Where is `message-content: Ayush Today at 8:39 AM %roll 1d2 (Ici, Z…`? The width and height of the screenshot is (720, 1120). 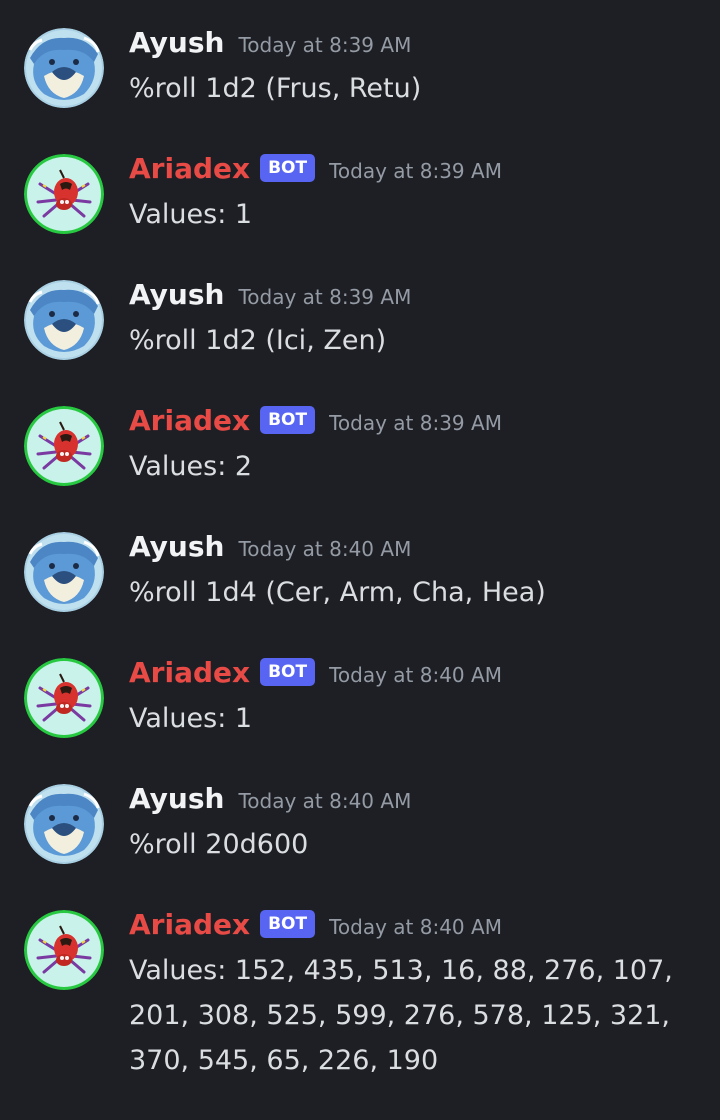
message-content: Ayush Today at 8:39 AM %roll 1d2 (Ici, Z… is located at coordinates (414, 320).